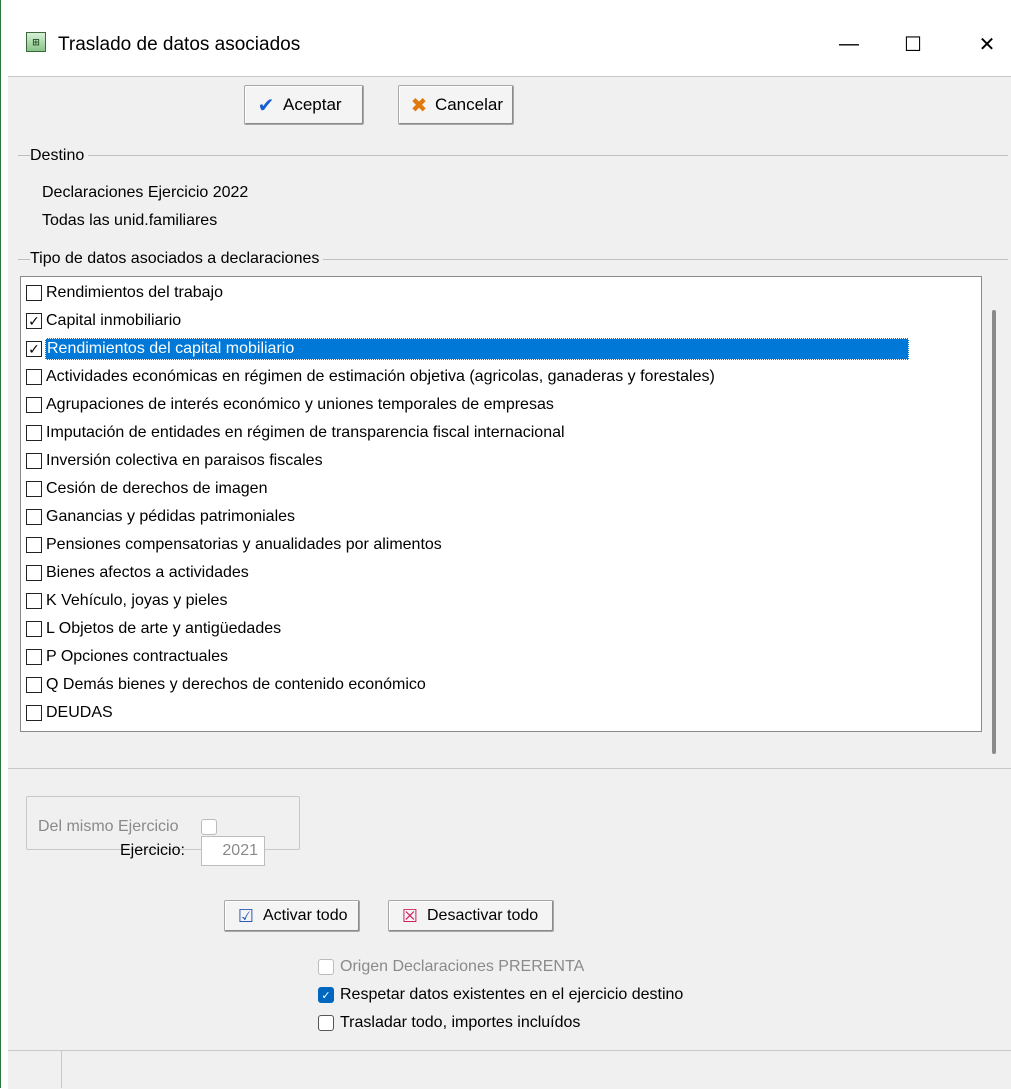 Image resolution: width=1011 pixels, height=1089 pixels. Describe the element at coordinates (61, 1069) in the screenshot. I see `status-bar-divider` at that location.